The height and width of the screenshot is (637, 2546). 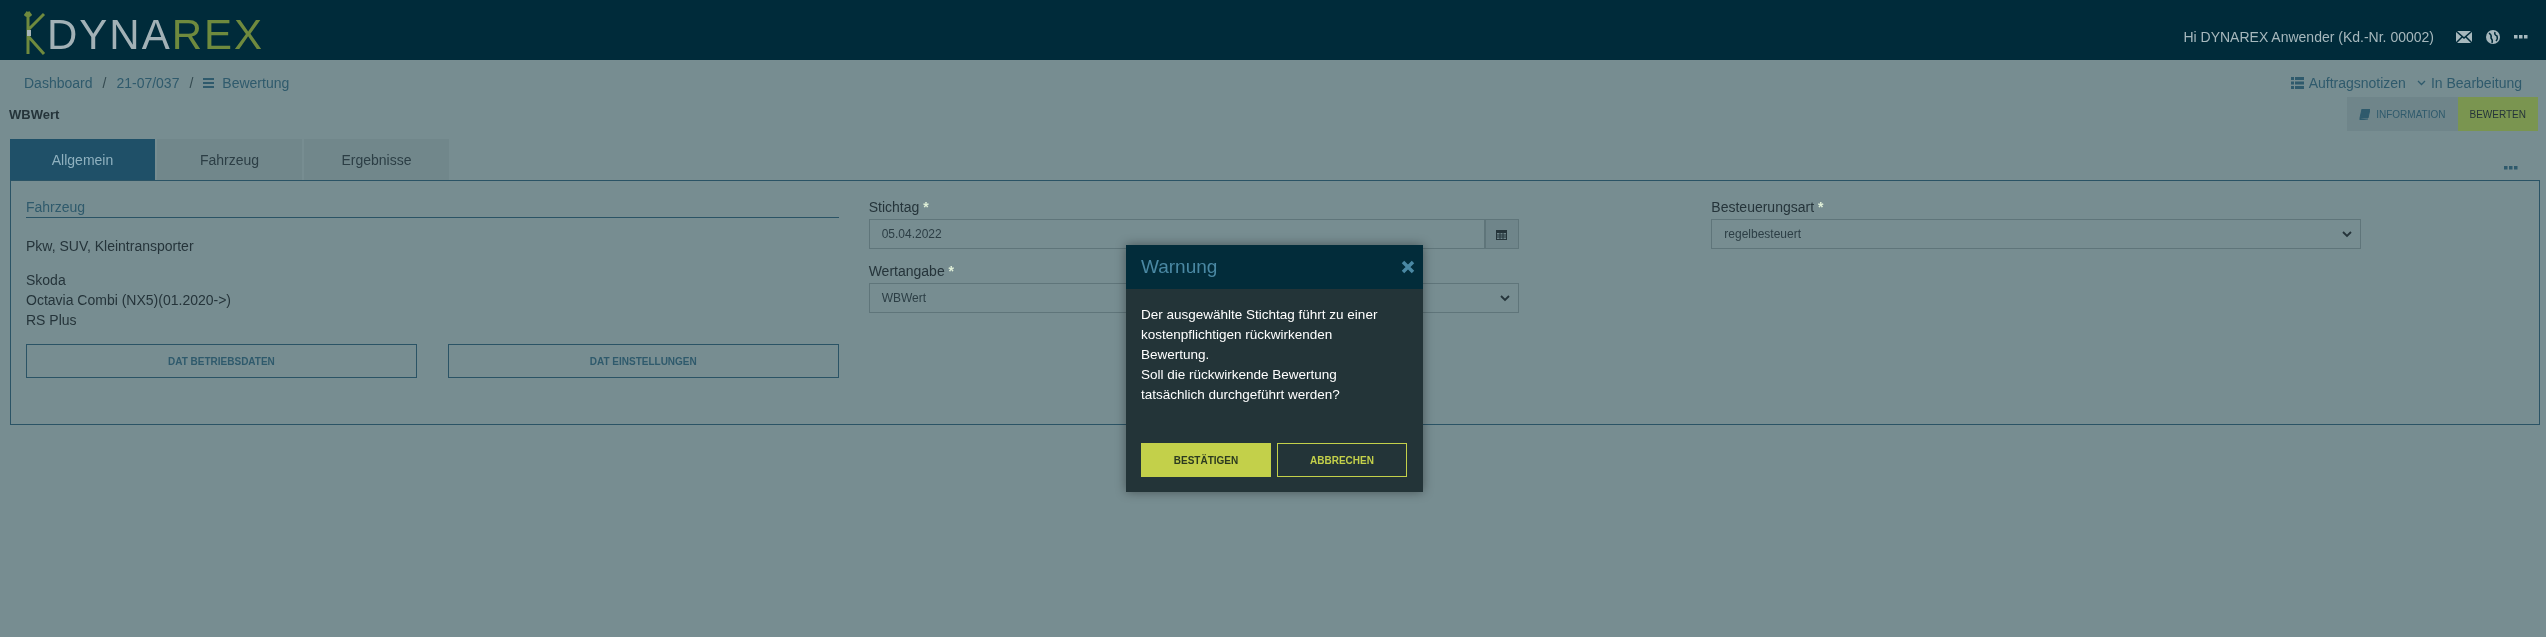 What do you see at coordinates (46, 280) in the screenshot?
I see `vehicle-detail: Skoda` at bounding box center [46, 280].